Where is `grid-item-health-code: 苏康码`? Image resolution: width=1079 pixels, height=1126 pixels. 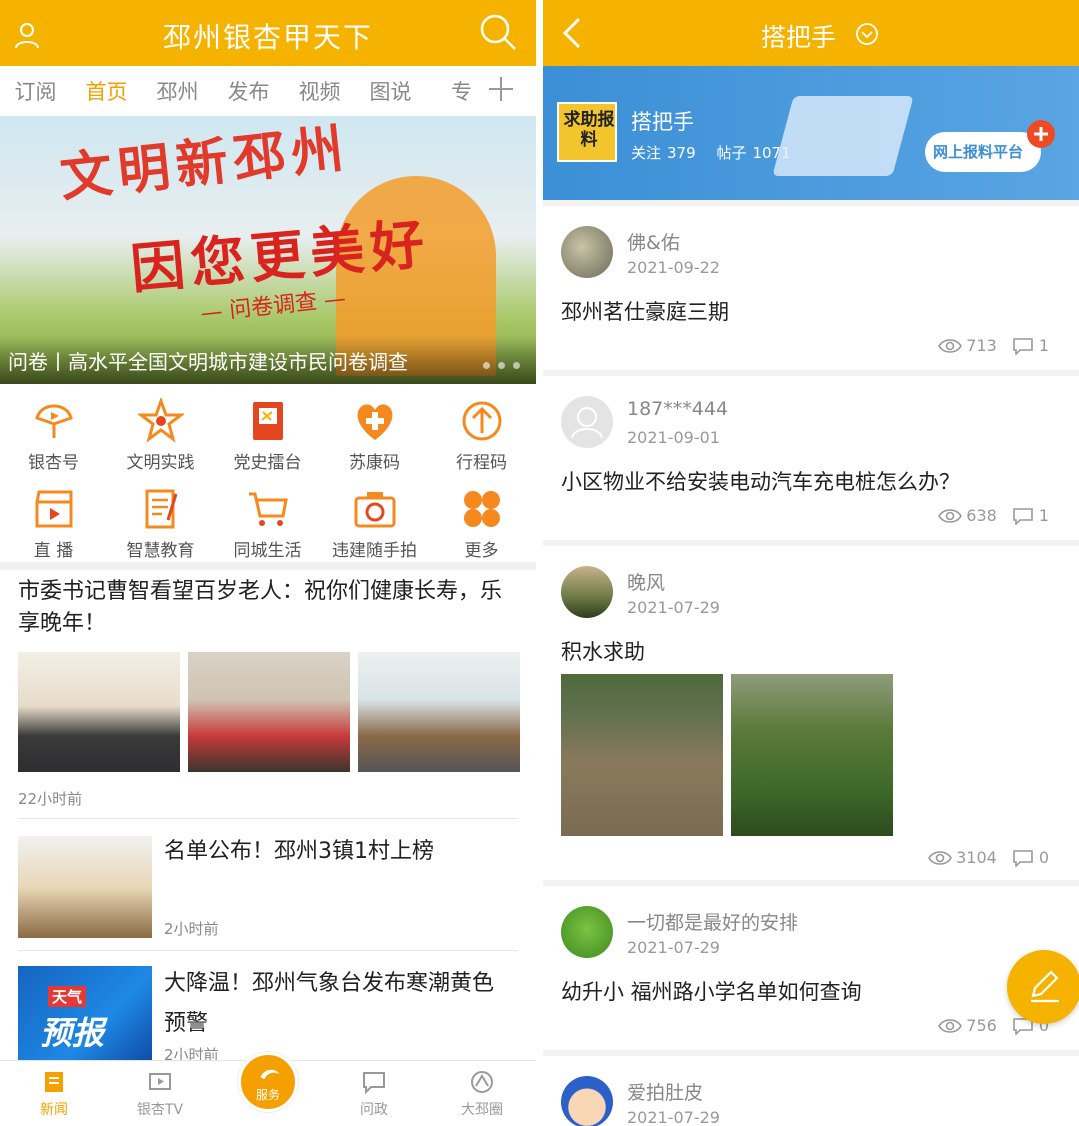
grid-item-health-code: 苏康码 is located at coordinates (374, 435).